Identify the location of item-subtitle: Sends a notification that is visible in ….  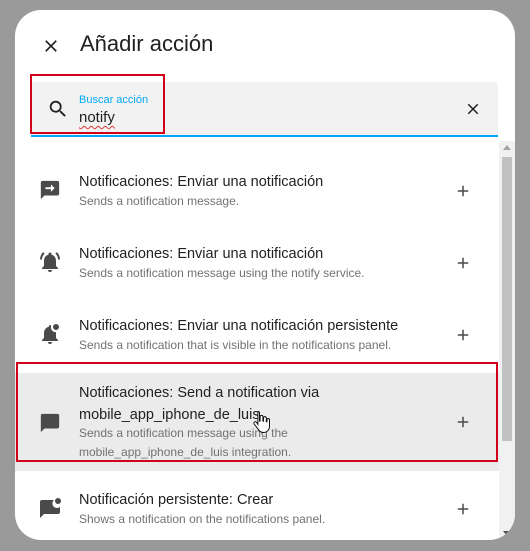
(235, 345).